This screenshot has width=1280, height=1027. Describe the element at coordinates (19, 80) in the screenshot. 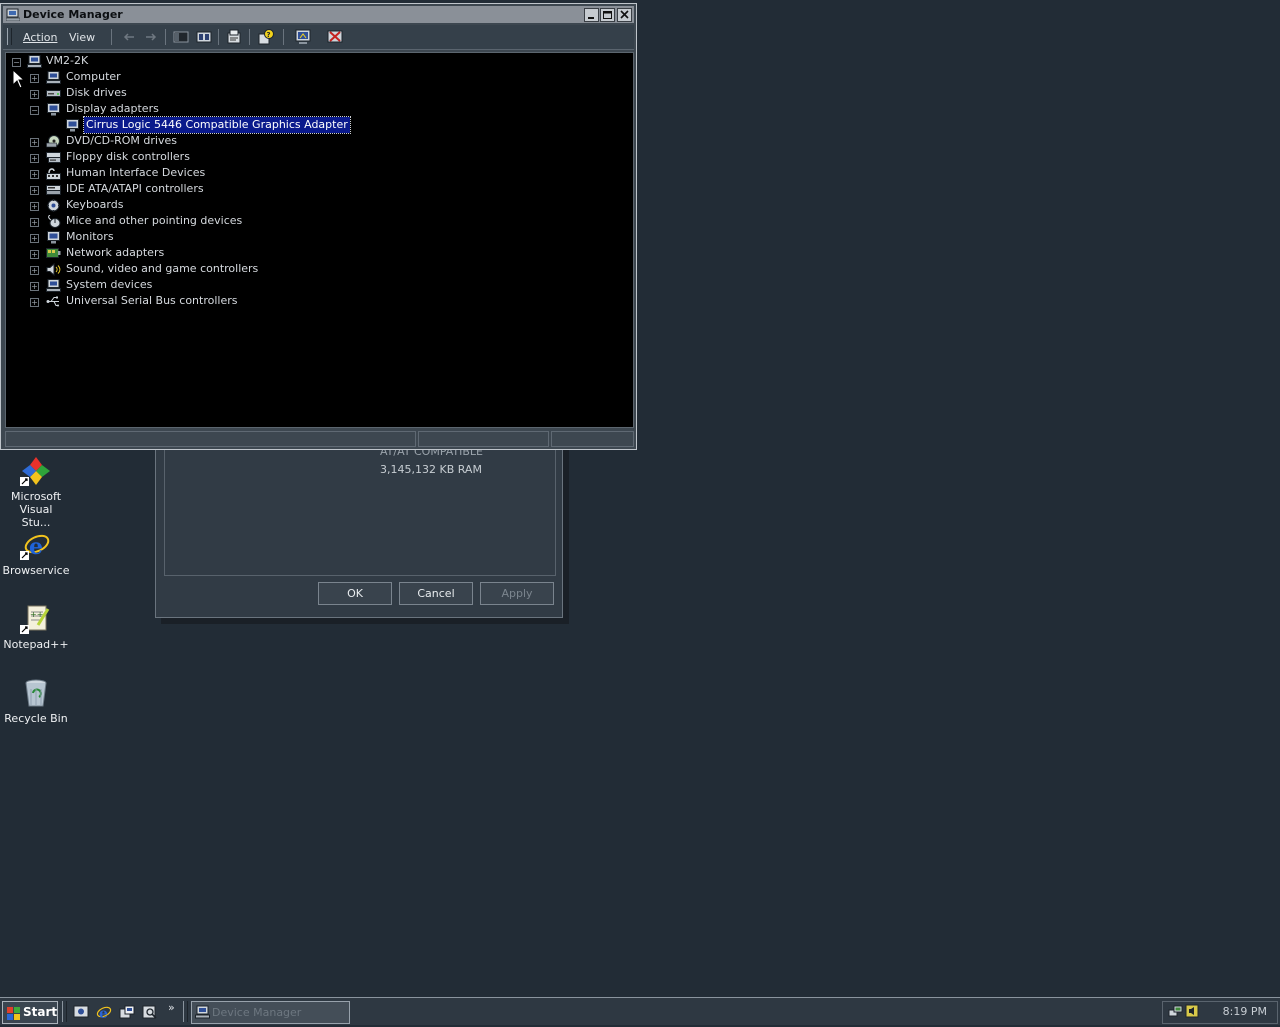

I see `mouse-cursor-icon` at that location.